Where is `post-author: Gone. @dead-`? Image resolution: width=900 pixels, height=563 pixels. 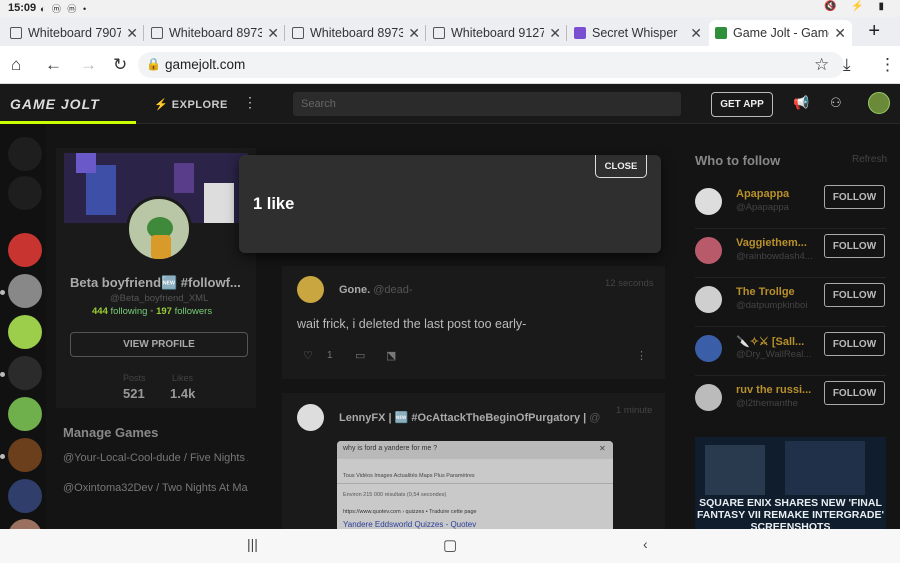 post-author: Gone. @dead- is located at coordinates (376, 290).